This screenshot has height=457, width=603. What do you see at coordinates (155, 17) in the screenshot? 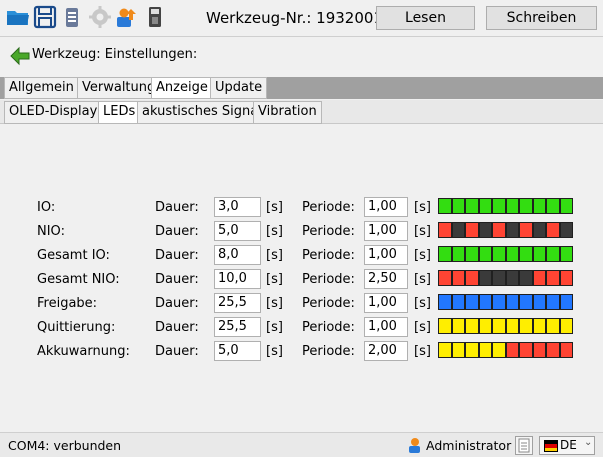
I see `device-icon` at bounding box center [155, 17].